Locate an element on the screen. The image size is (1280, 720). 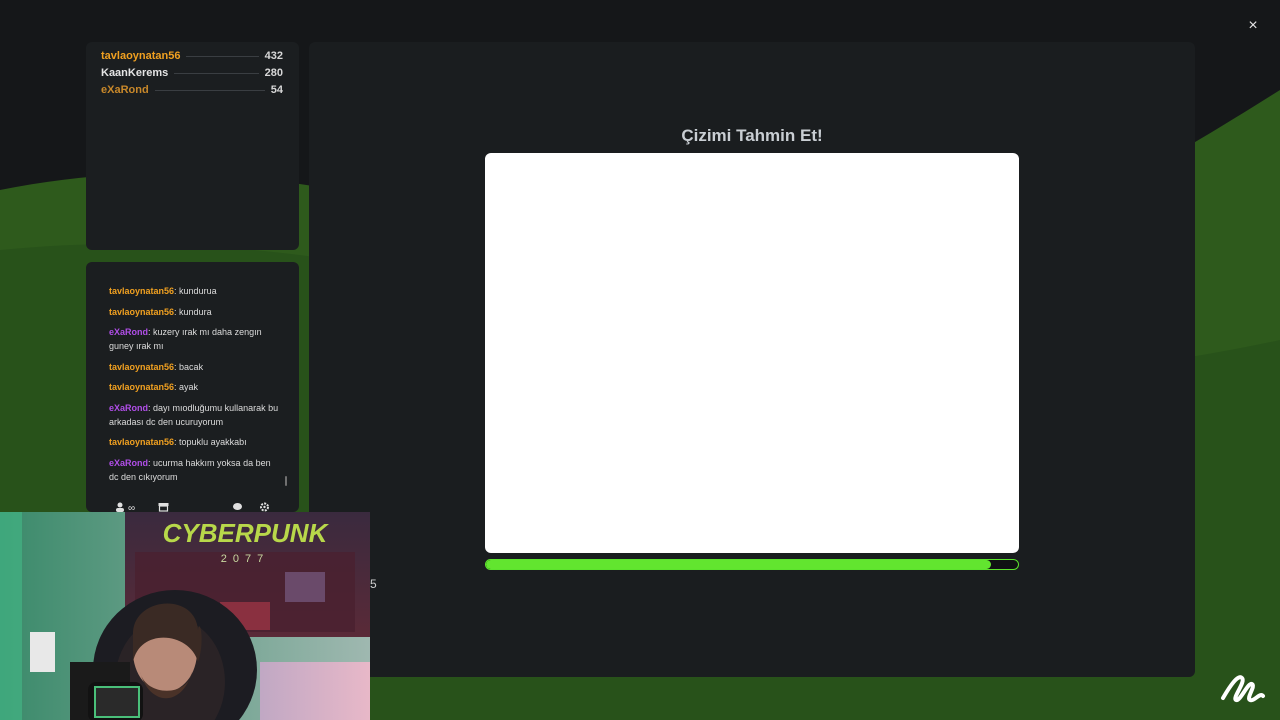
chat-text: kundurua is located at coordinates (196, 291).